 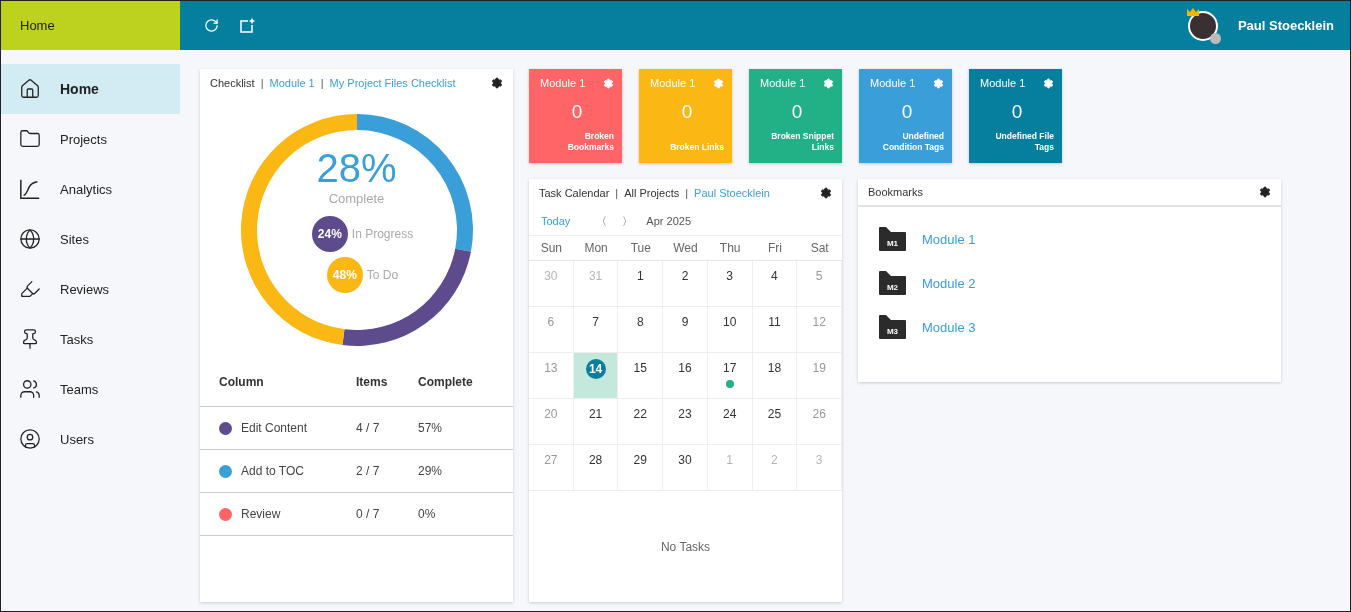 What do you see at coordinates (640, 276) in the screenshot?
I see `day-number: 1` at bounding box center [640, 276].